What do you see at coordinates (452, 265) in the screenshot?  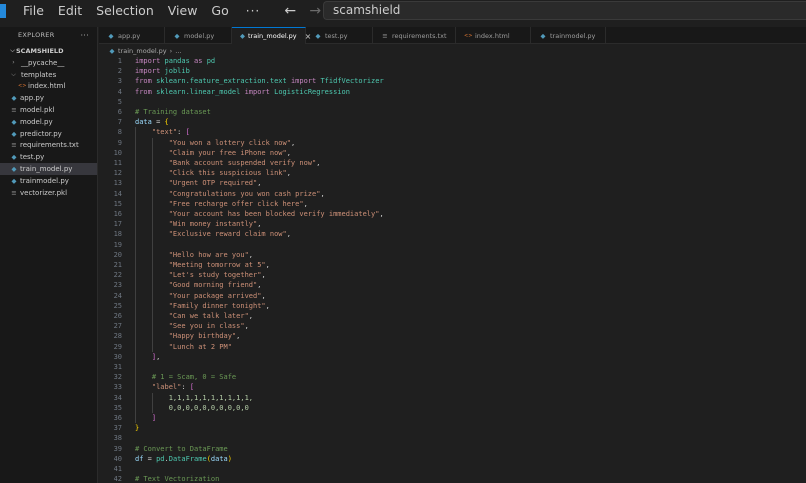 I see `code-line: 21 "Meeting tomorrow at 5",` at bounding box center [452, 265].